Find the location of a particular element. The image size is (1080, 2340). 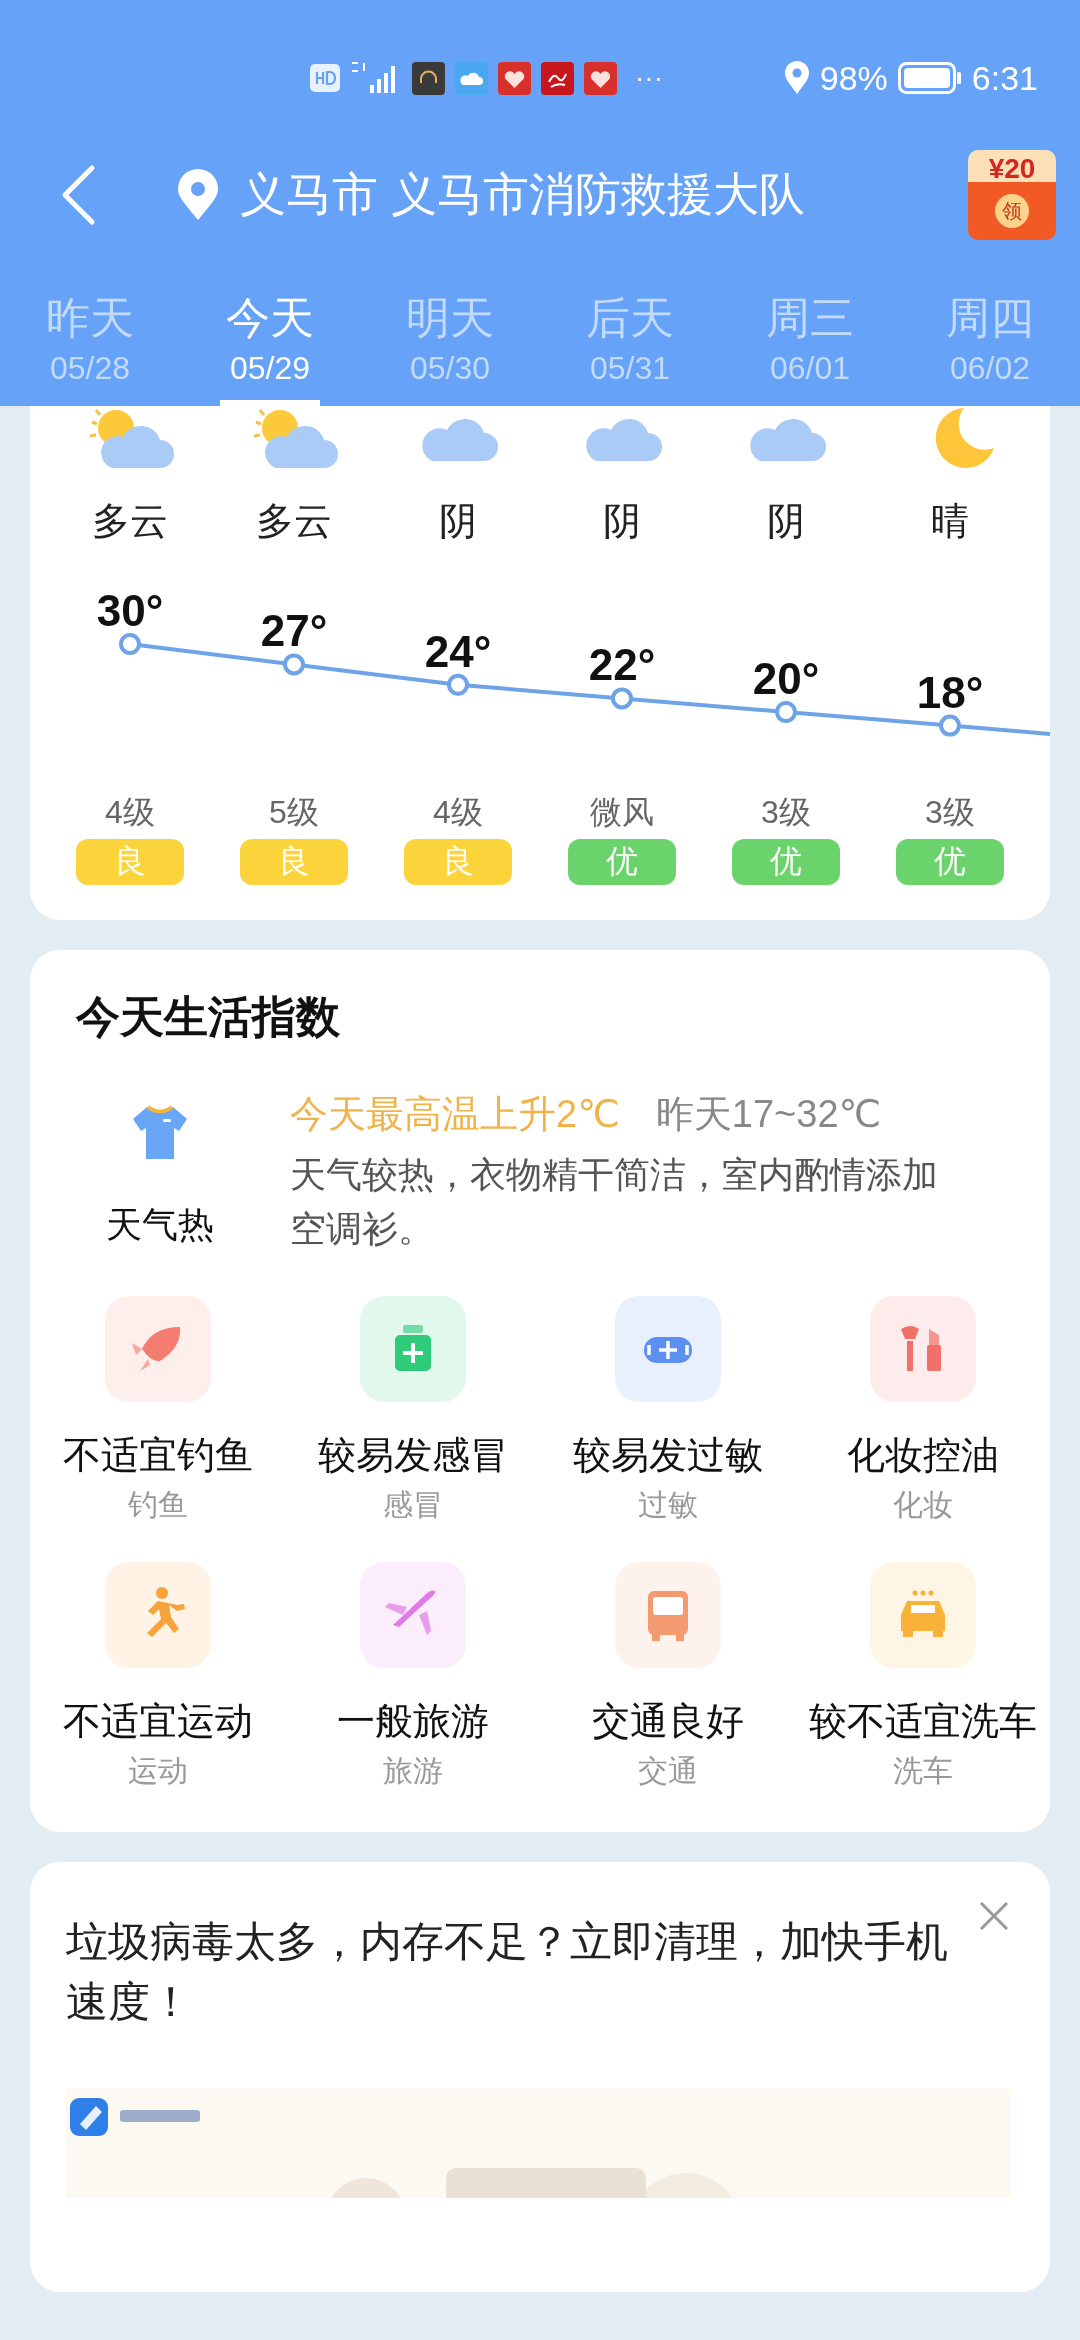

close-icon is located at coordinates (994, 1916).